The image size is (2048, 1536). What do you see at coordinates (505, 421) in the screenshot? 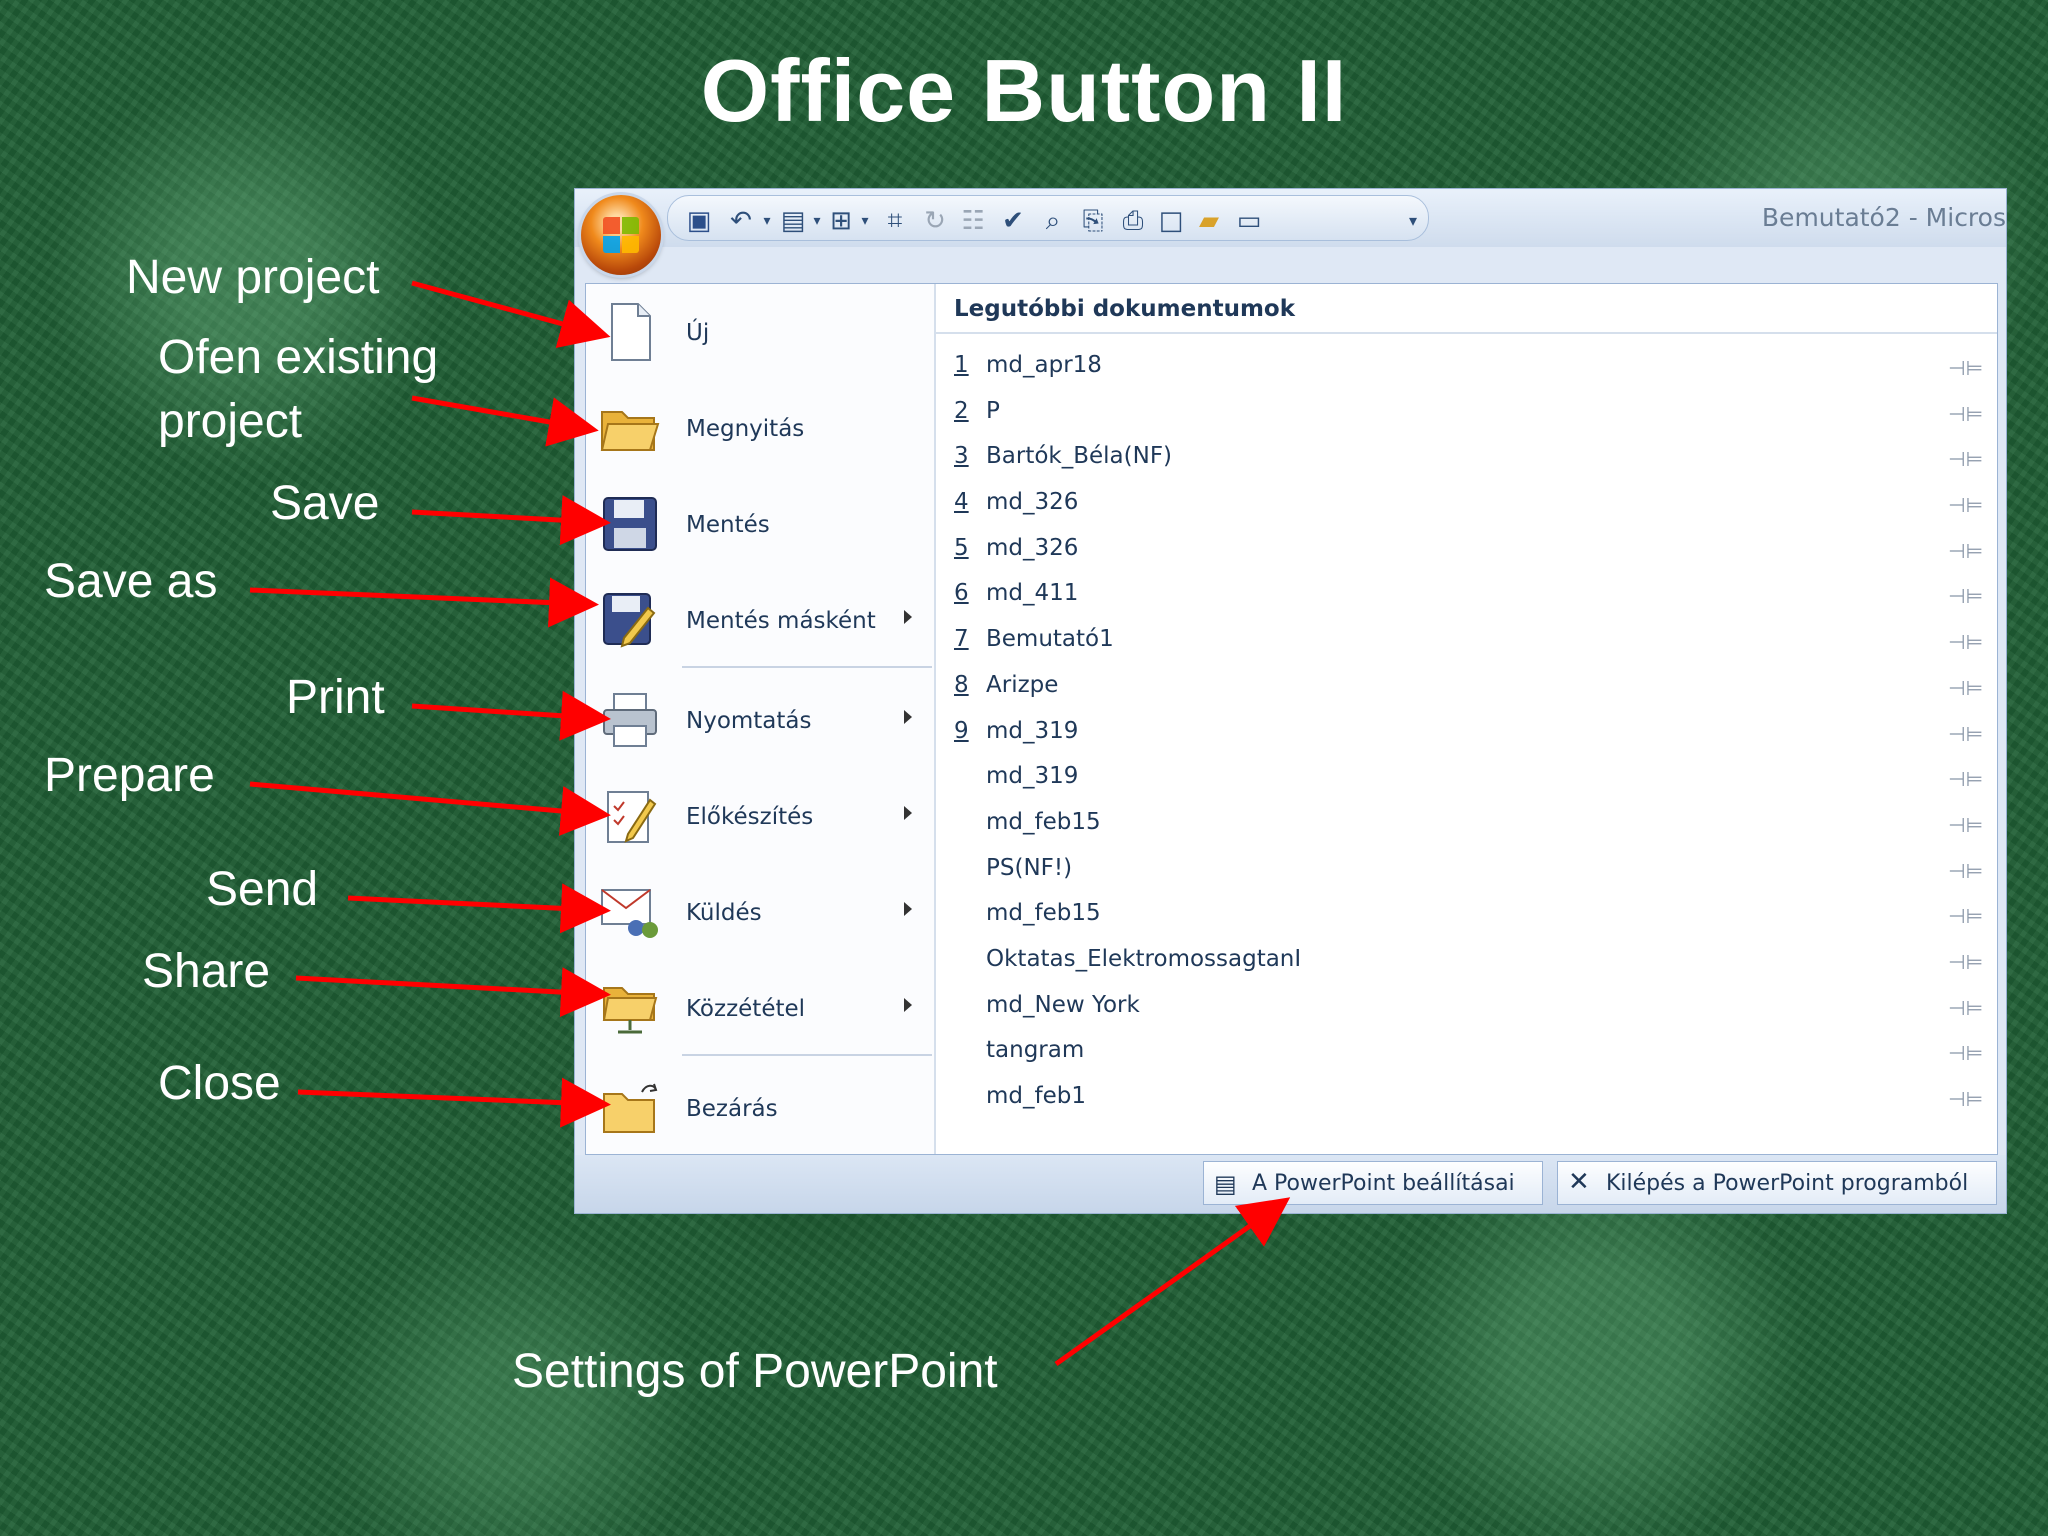
I see `arrow-open` at bounding box center [505, 421].